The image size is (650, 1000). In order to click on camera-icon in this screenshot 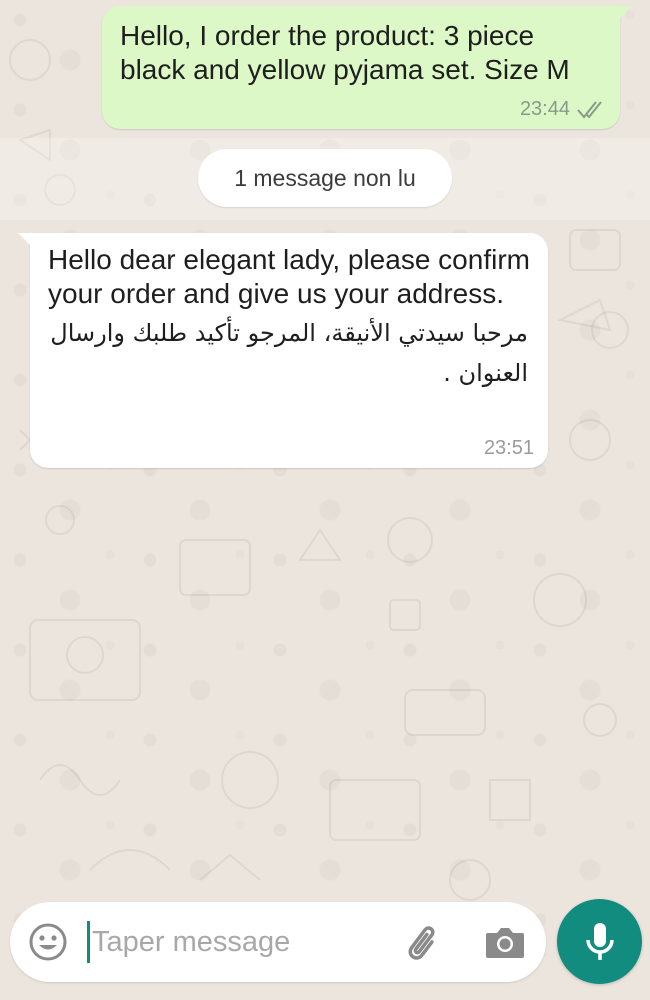, I will do `click(505, 942)`.